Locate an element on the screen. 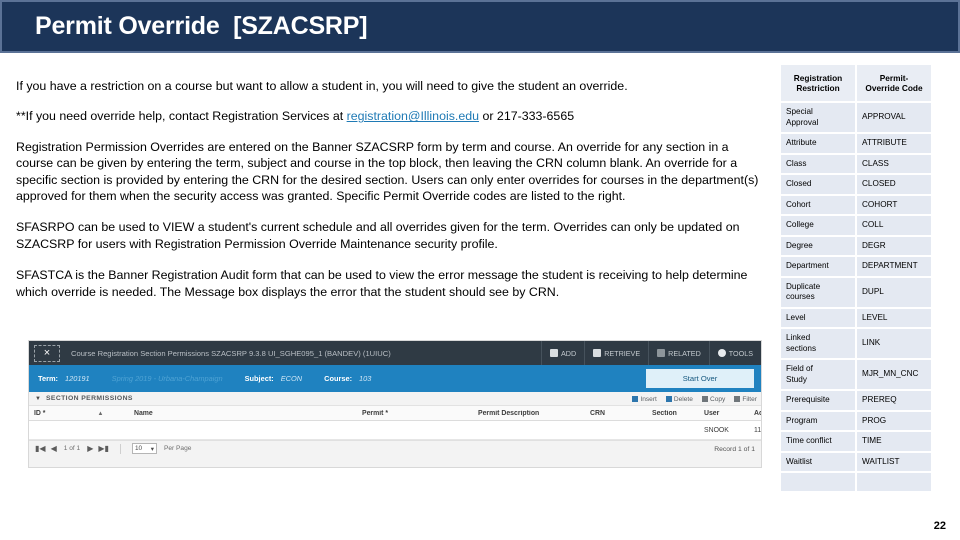 The height and width of the screenshot is (540, 960). term-value: 120191 is located at coordinates (77, 378).